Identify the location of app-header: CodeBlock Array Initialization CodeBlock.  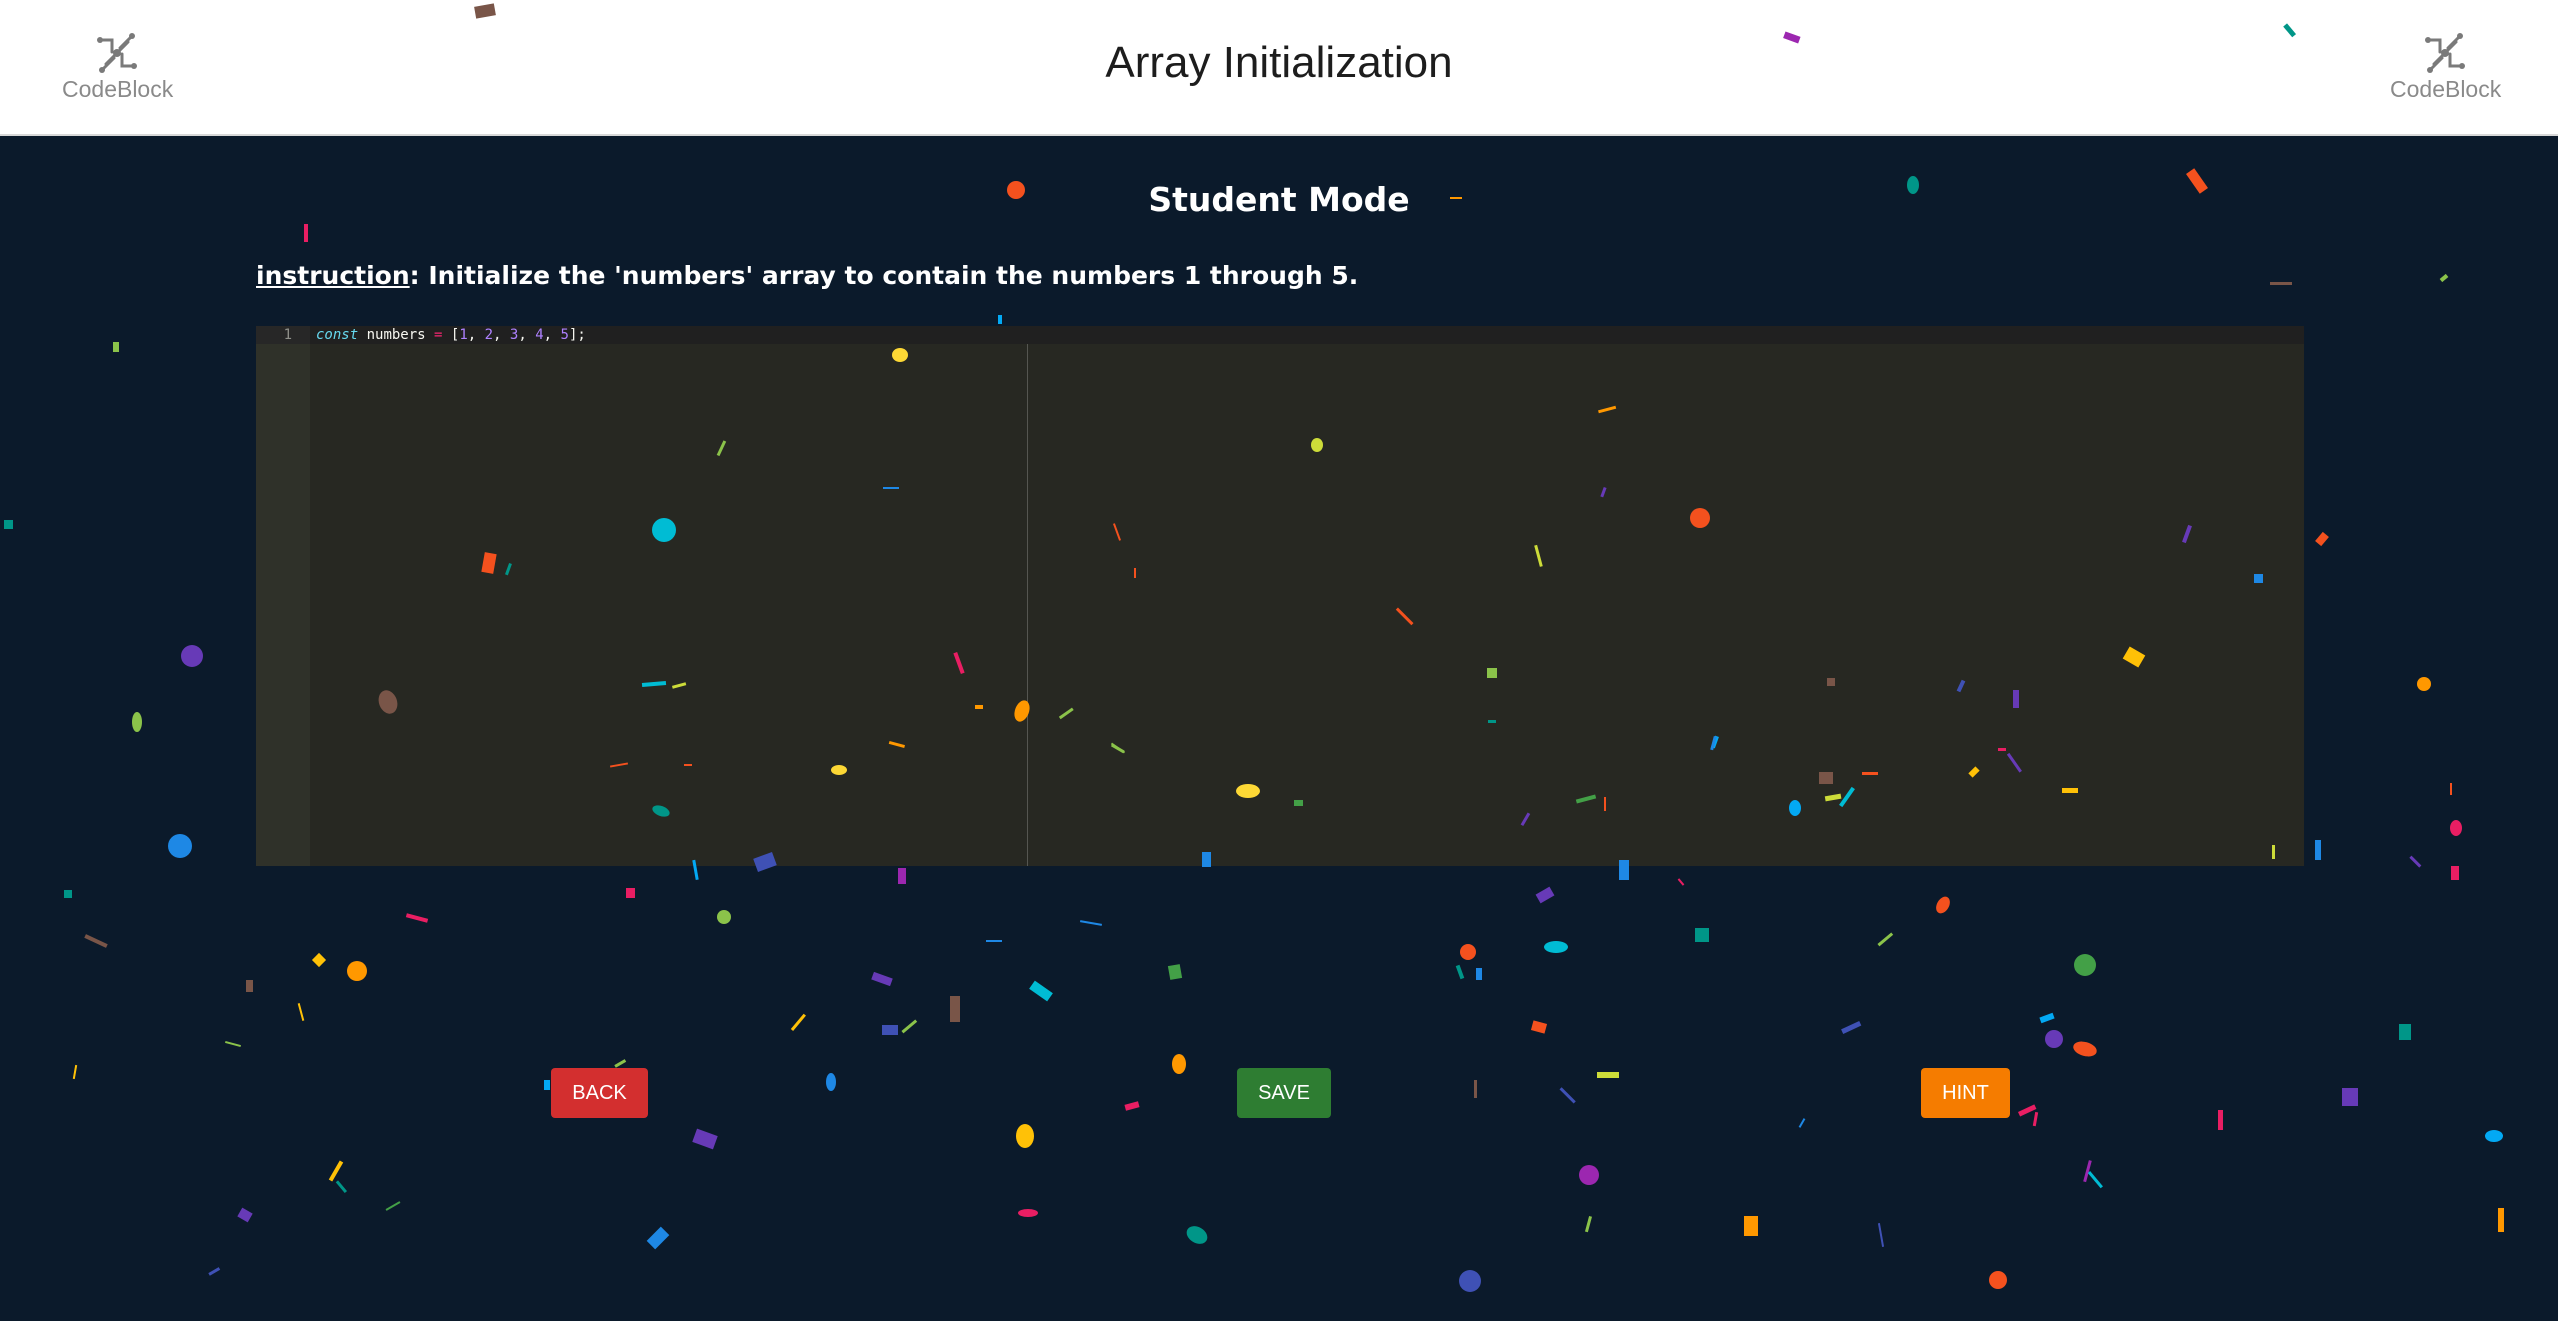
(1279, 68).